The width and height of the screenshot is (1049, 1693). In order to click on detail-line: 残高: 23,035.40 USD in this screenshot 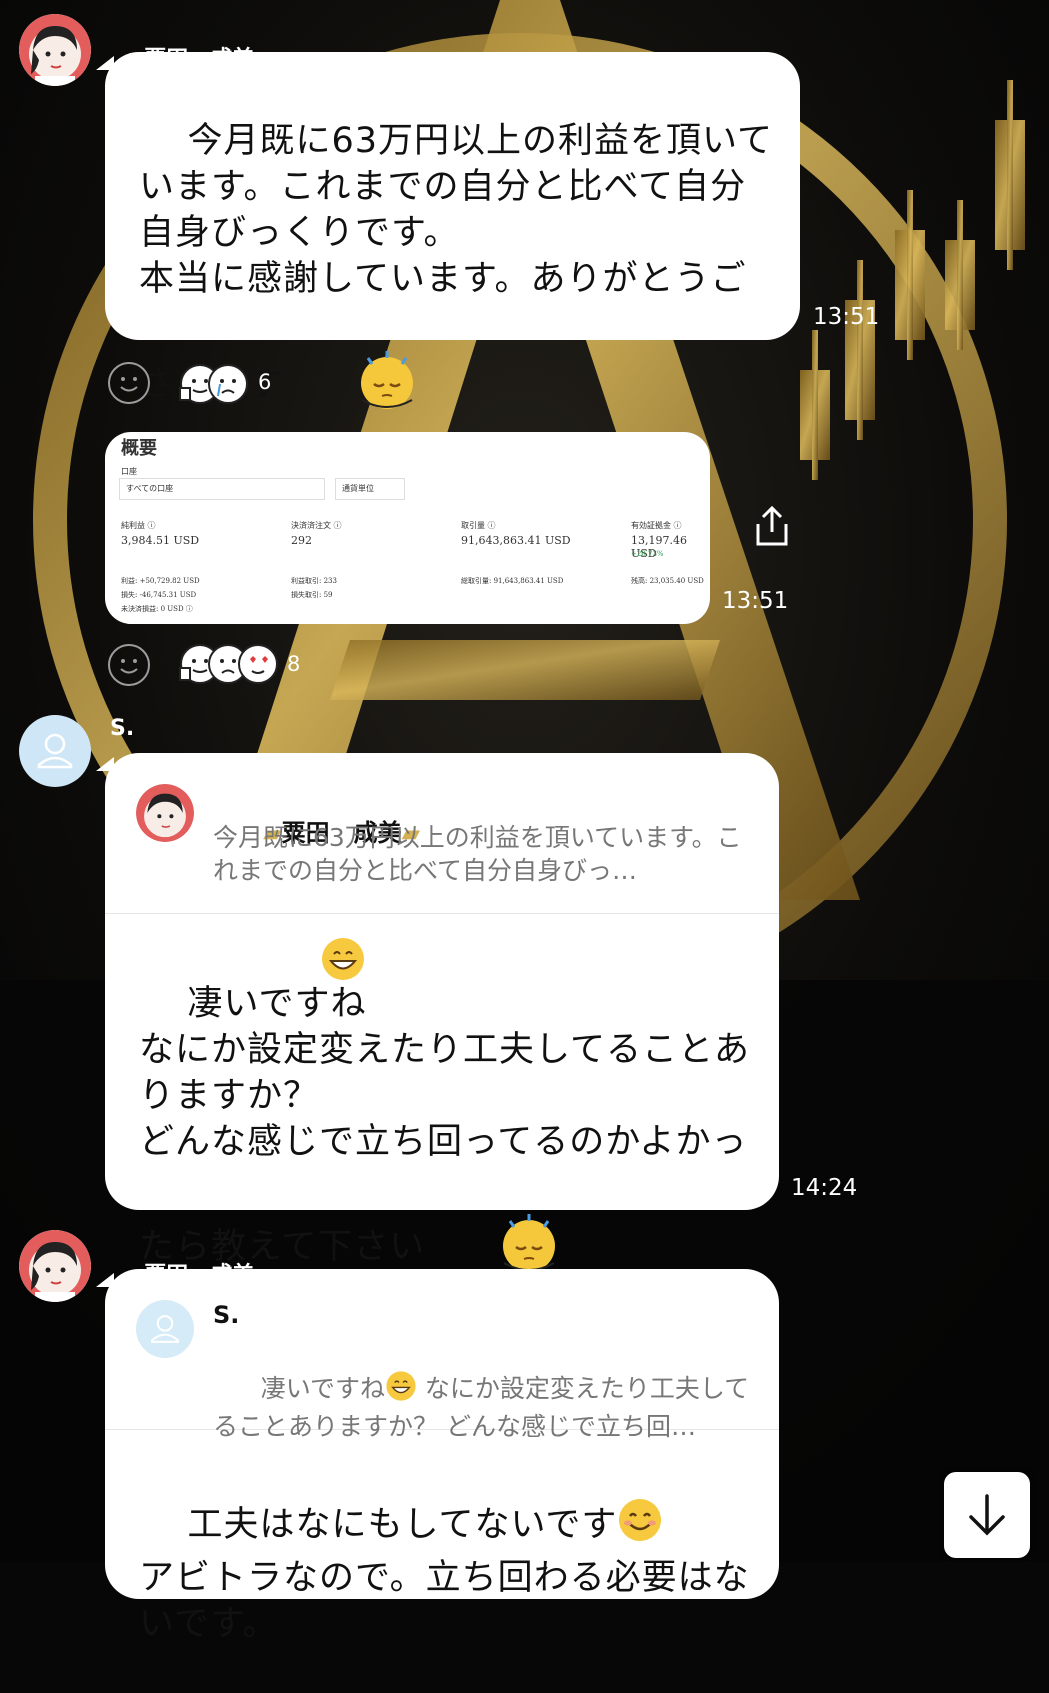, I will do `click(667, 581)`.